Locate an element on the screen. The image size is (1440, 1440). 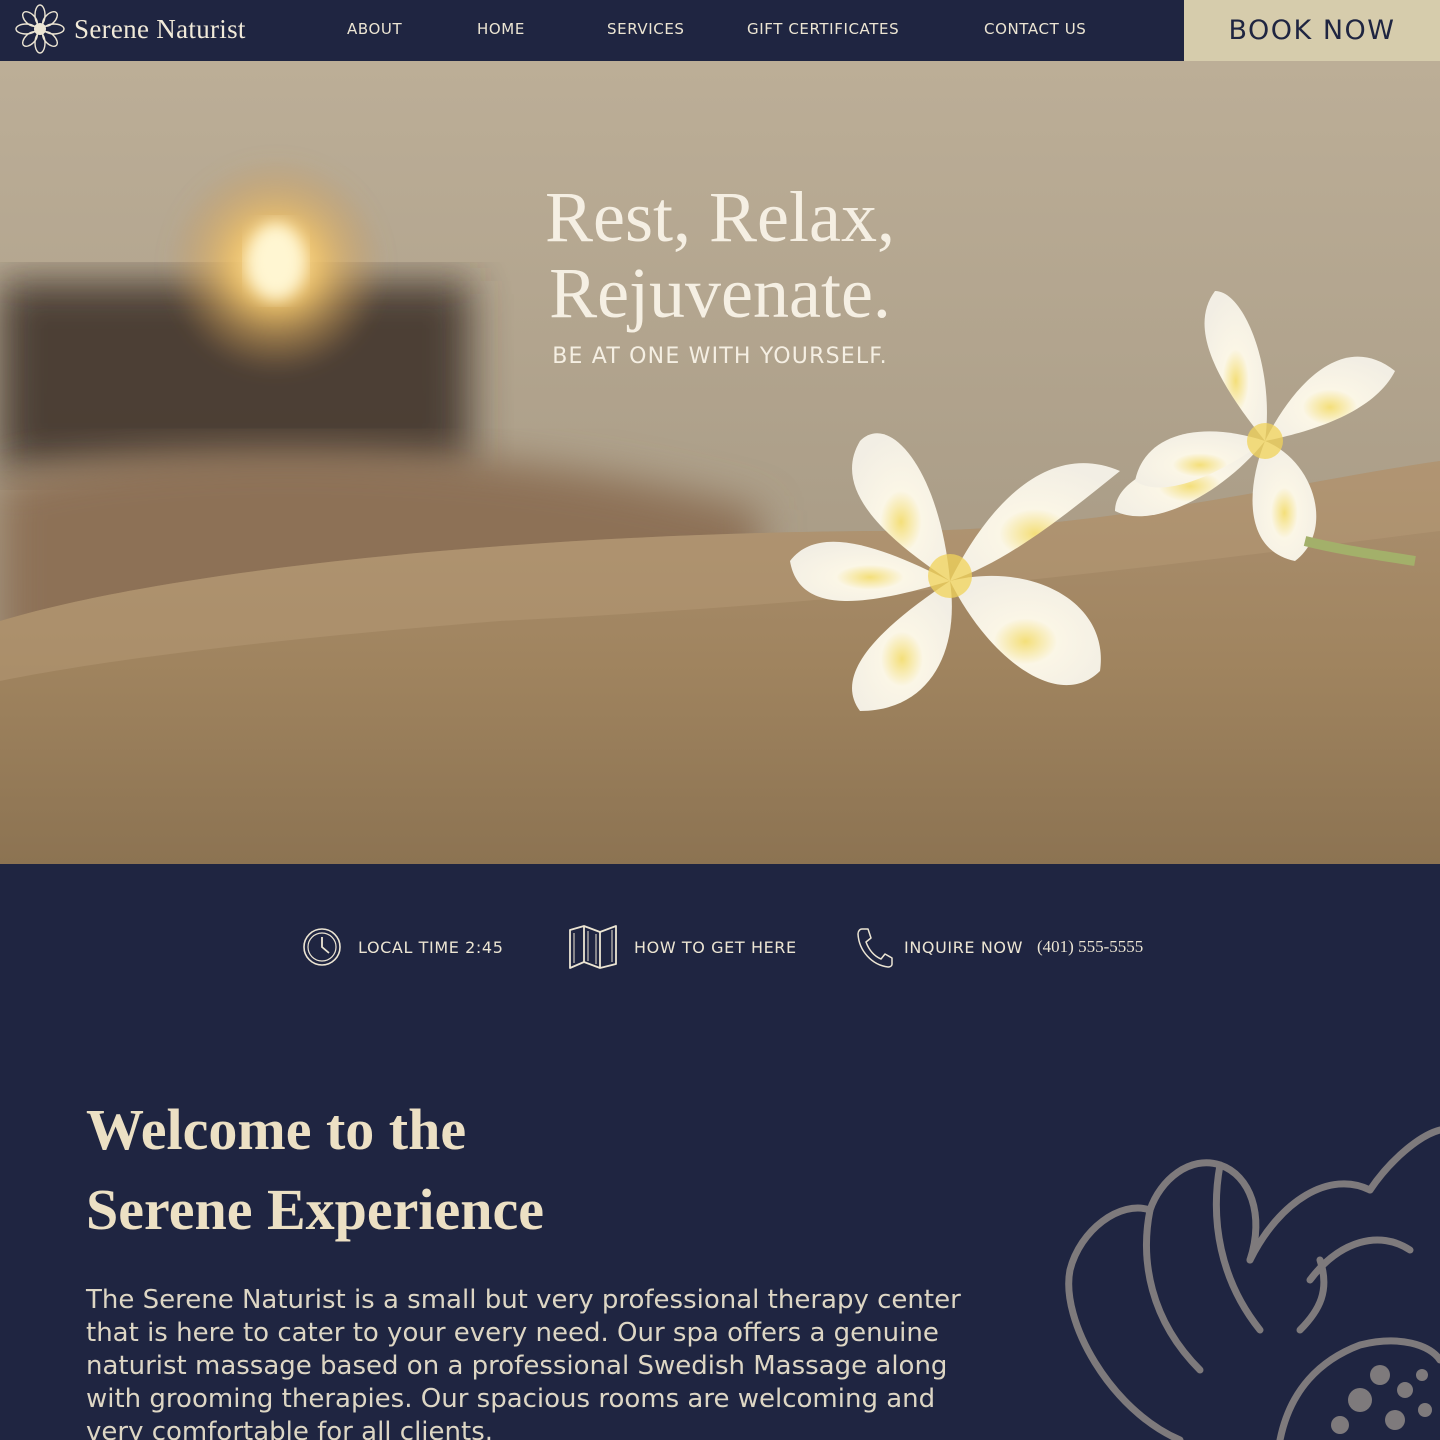
decorative-flower-icon is located at coordinates (1252, 1283).